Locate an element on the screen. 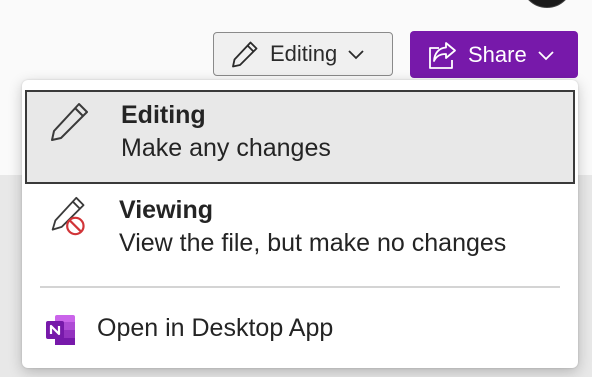  editing-mode-button: Editing is located at coordinates (303, 54).